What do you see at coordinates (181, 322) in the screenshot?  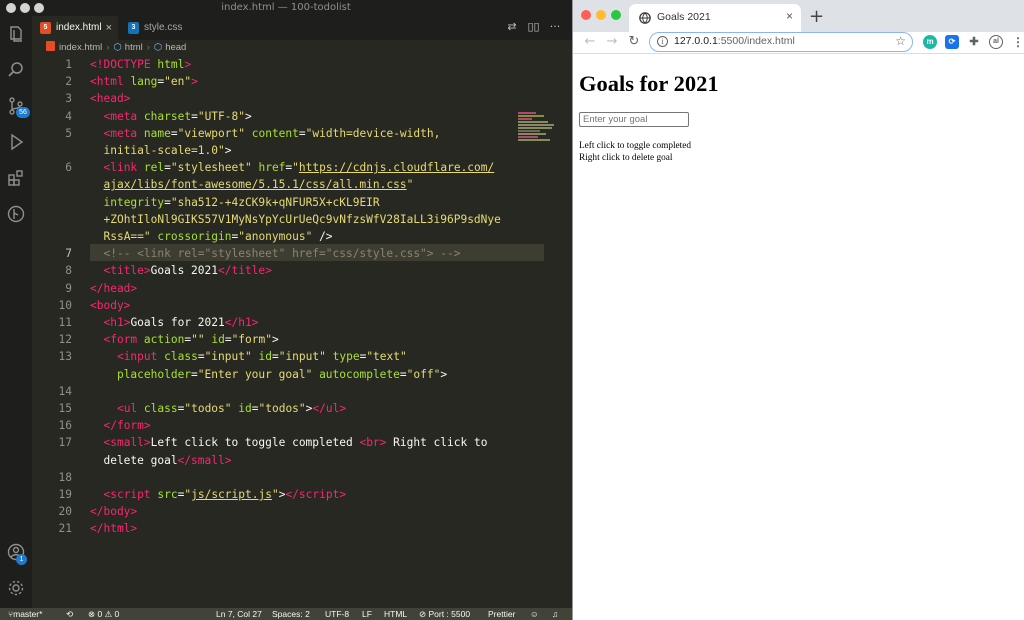 I see `line-code: <h1>Goals for 2021</h1>` at bounding box center [181, 322].